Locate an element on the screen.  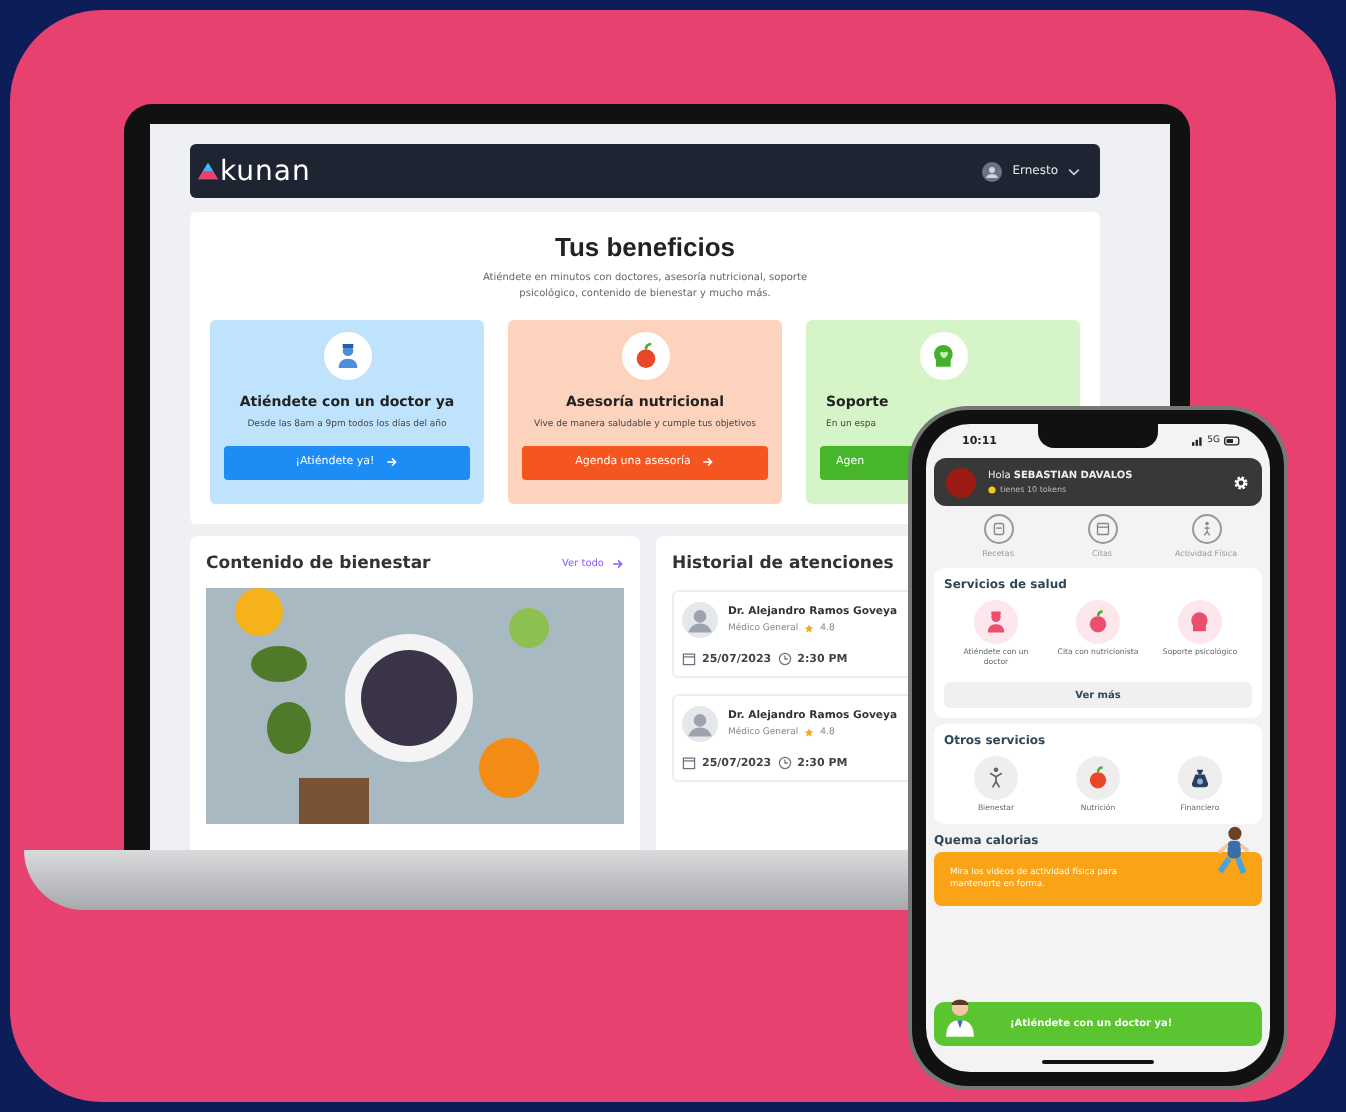
section-title: Tus beneficios is located at coordinates (645, 247).